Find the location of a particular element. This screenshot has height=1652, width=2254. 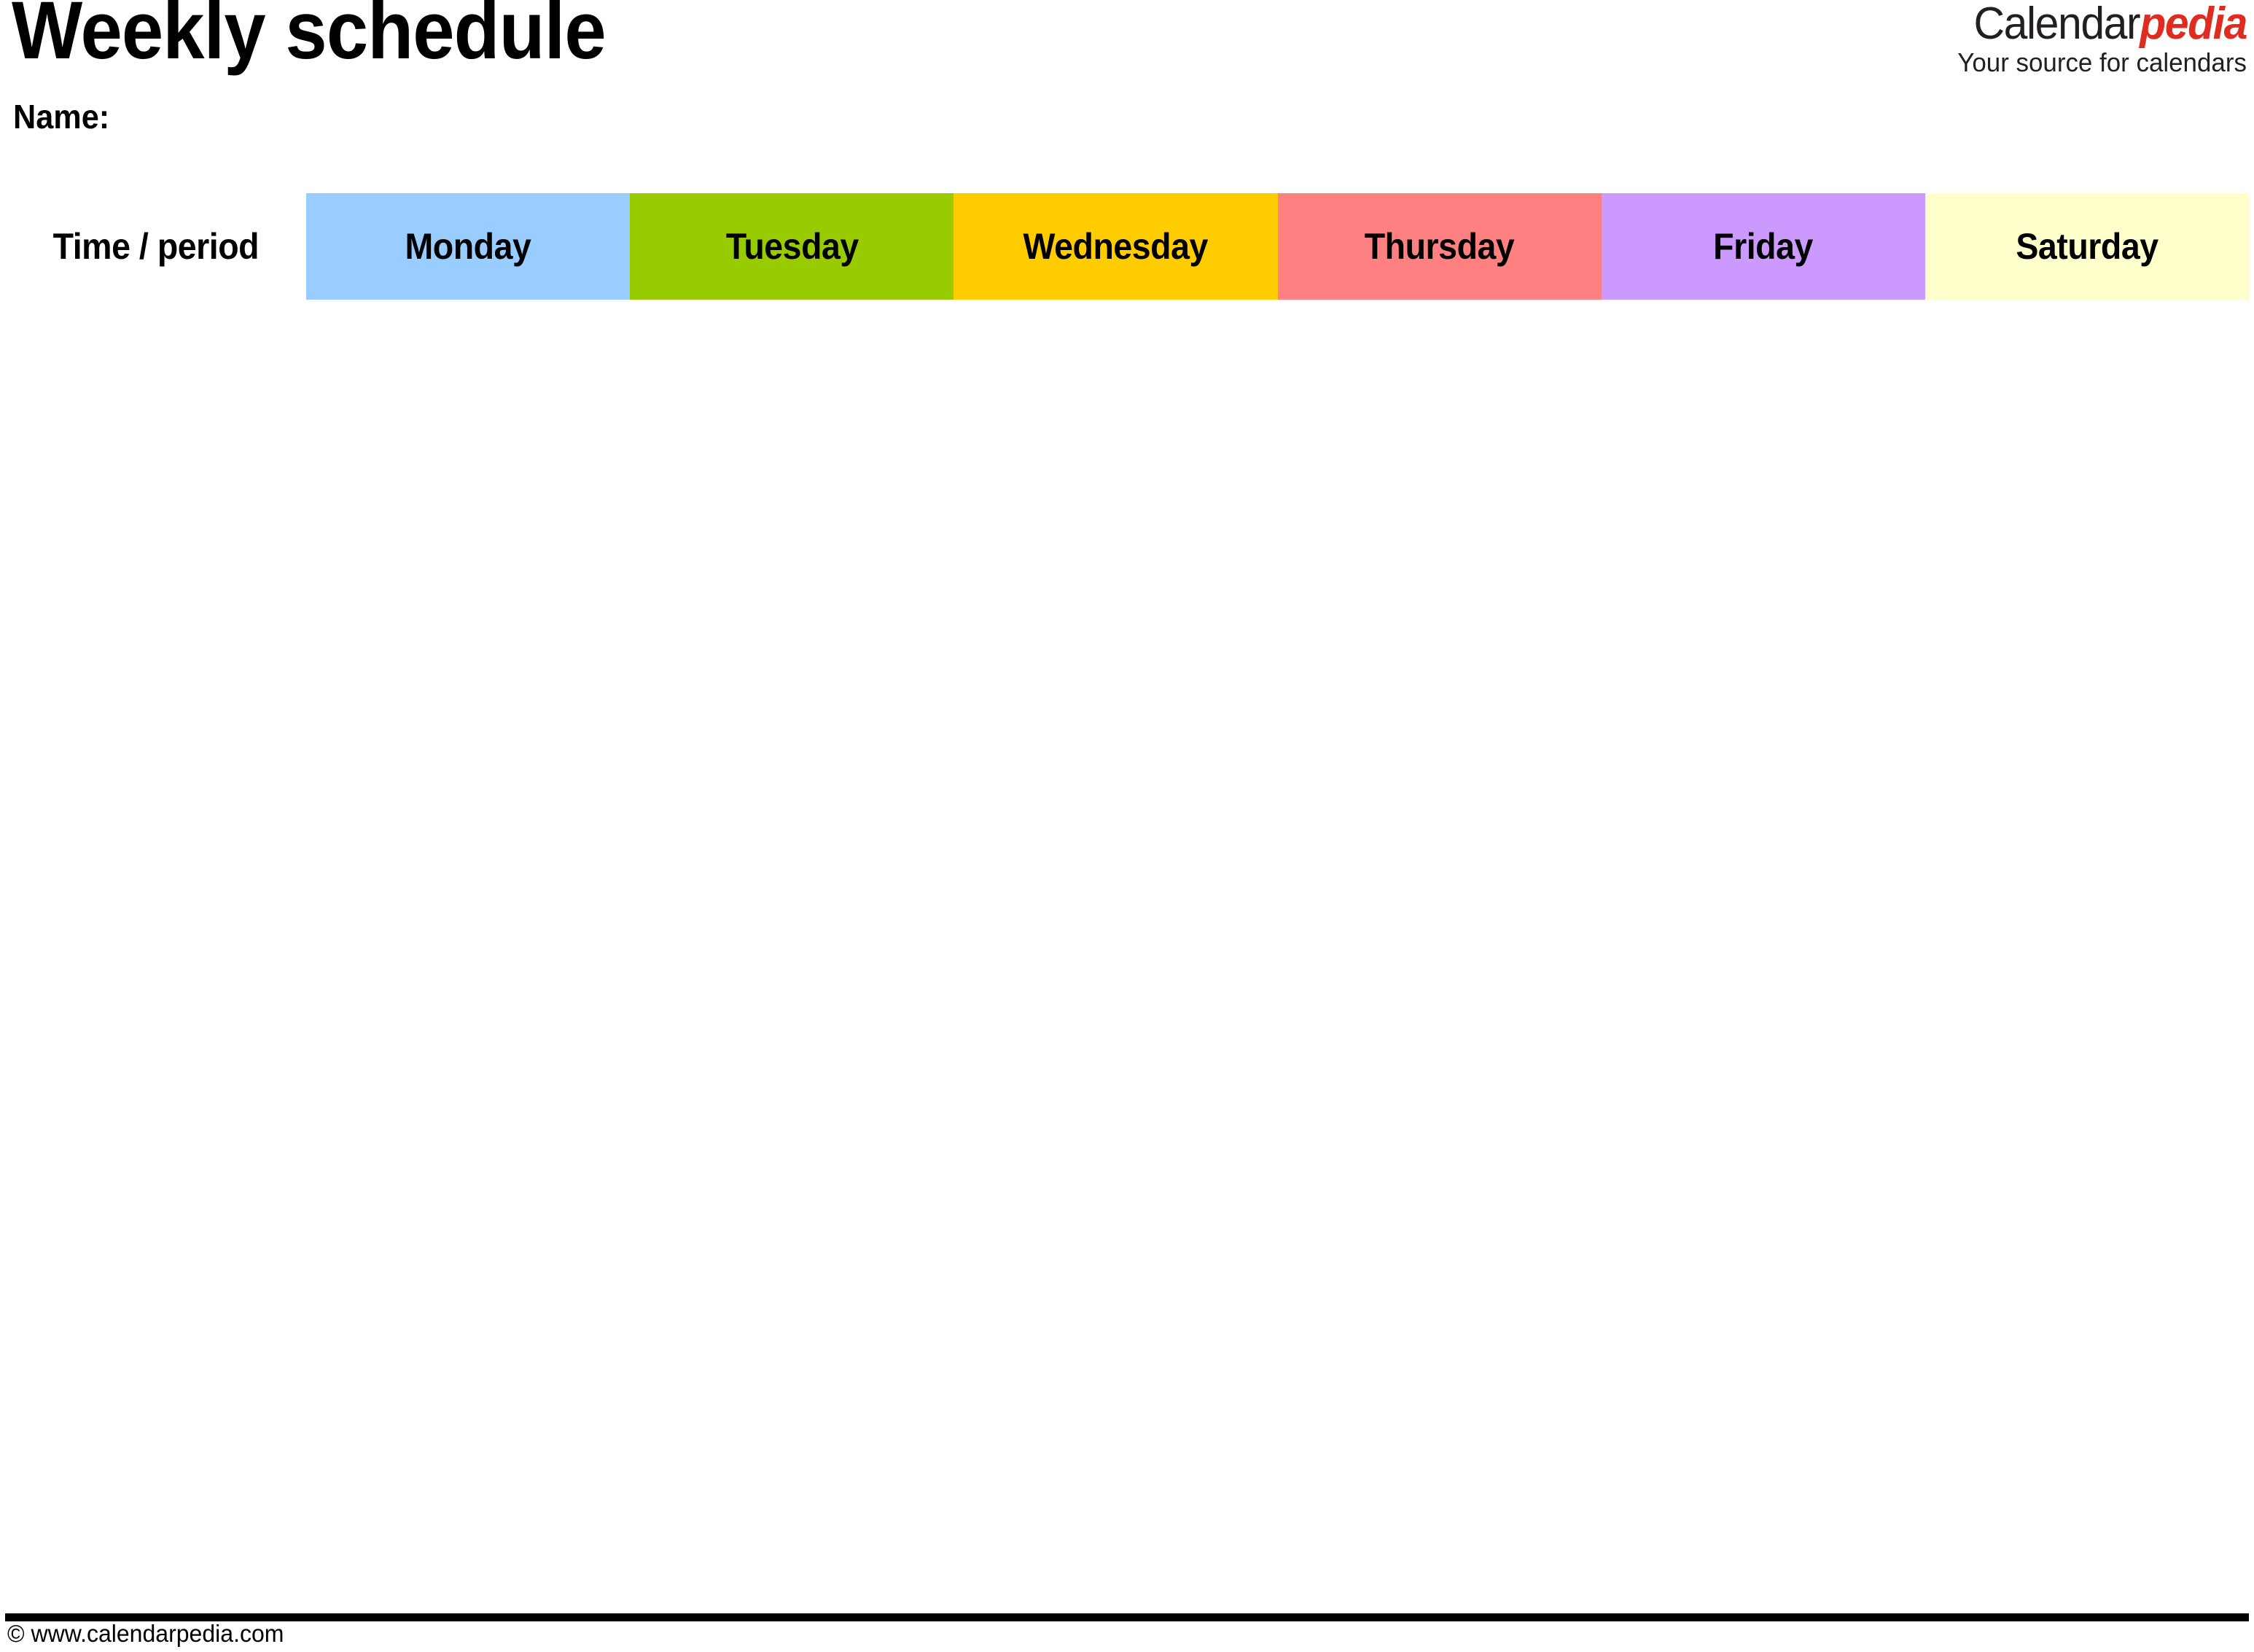

column-header-saturday: Saturday is located at coordinates (2087, 246).